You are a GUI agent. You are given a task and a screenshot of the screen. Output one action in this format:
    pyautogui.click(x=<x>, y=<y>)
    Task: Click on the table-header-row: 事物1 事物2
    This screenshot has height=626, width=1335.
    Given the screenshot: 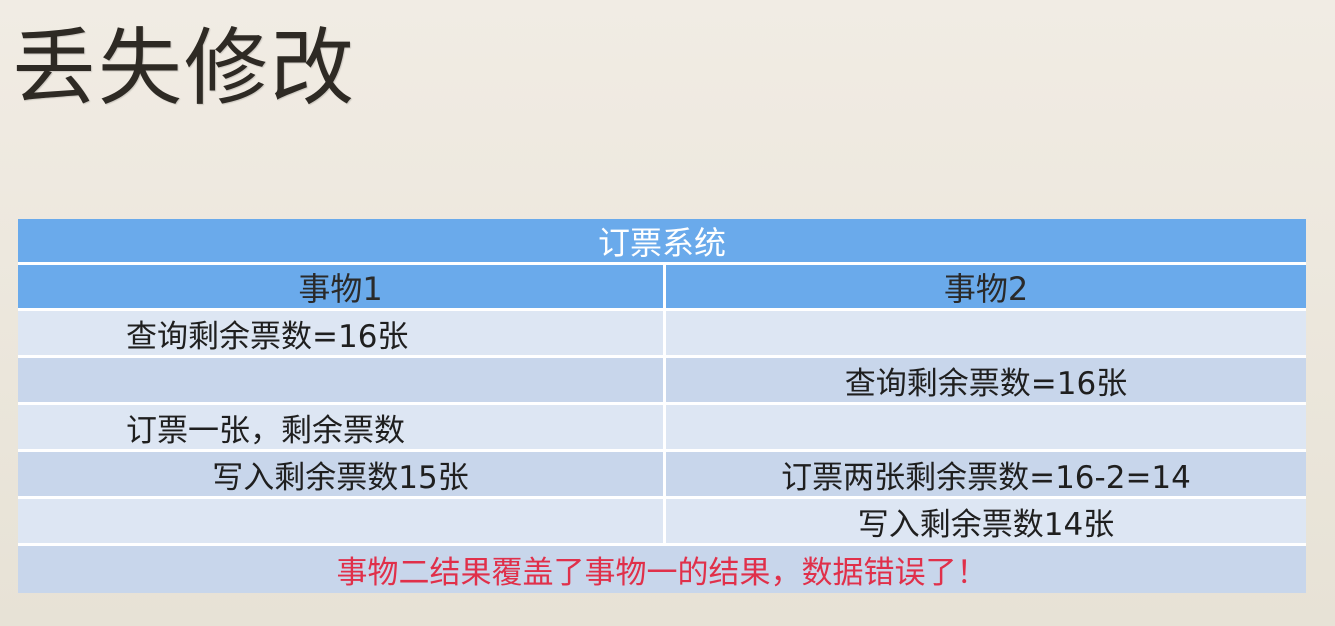 What is the action you would take?
    pyautogui.click(x=662, y=288)
    